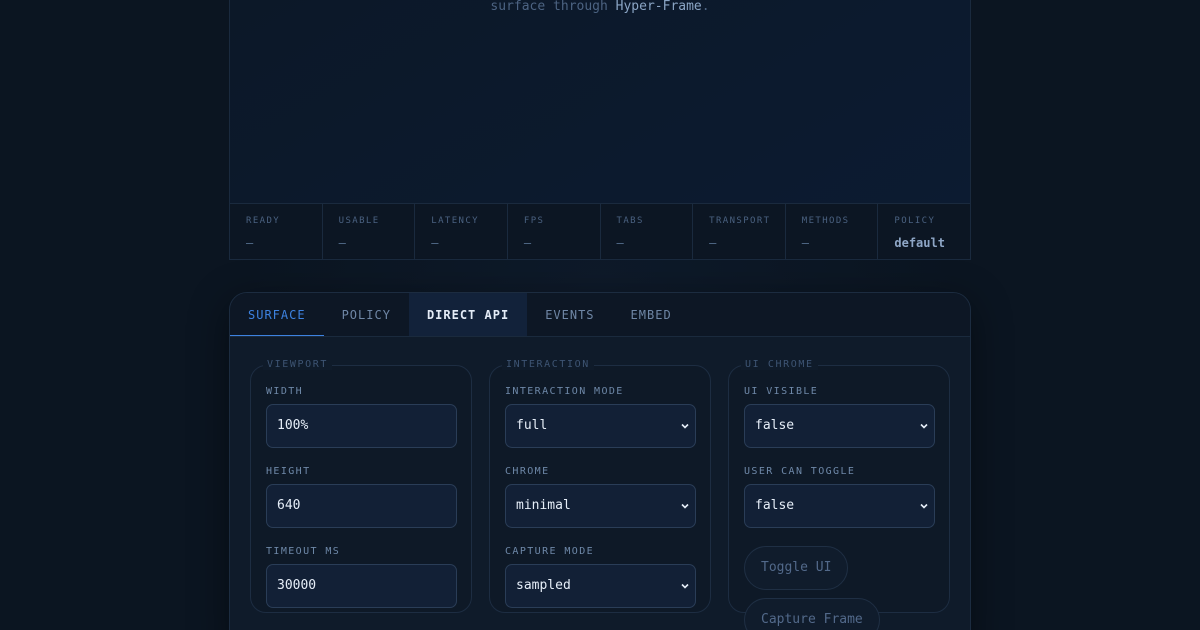 The image size is (1200, 630). I want to click on capture-mode-select: sampled, so click(600, 586).